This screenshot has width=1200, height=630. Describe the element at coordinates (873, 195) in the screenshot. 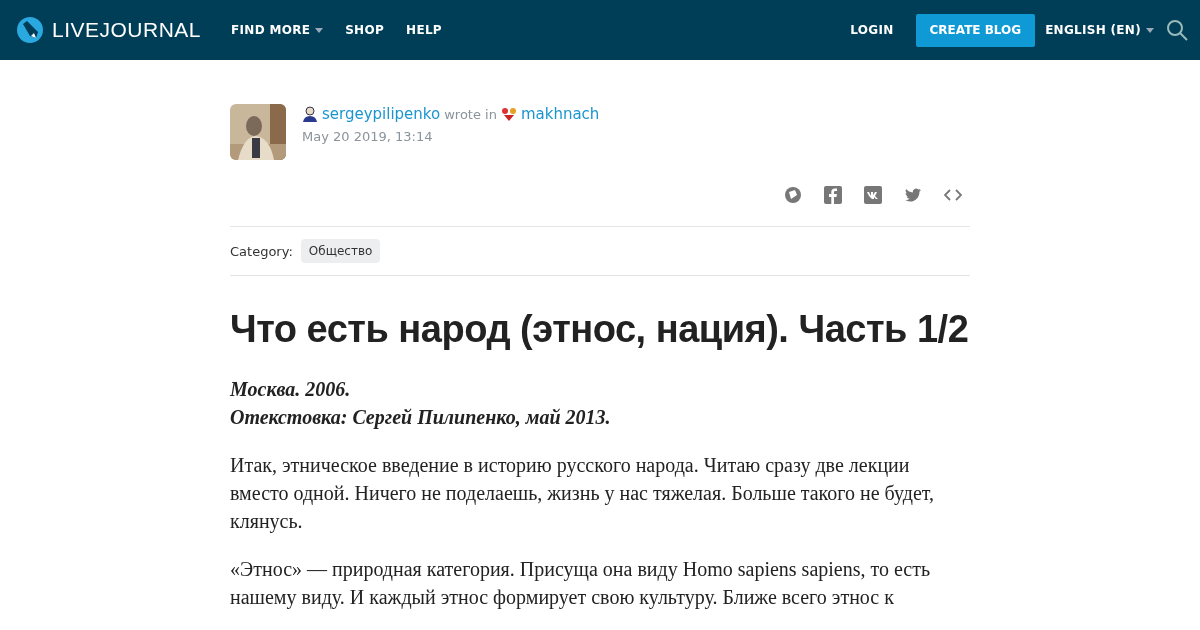

I see `vk-icon` at that location.